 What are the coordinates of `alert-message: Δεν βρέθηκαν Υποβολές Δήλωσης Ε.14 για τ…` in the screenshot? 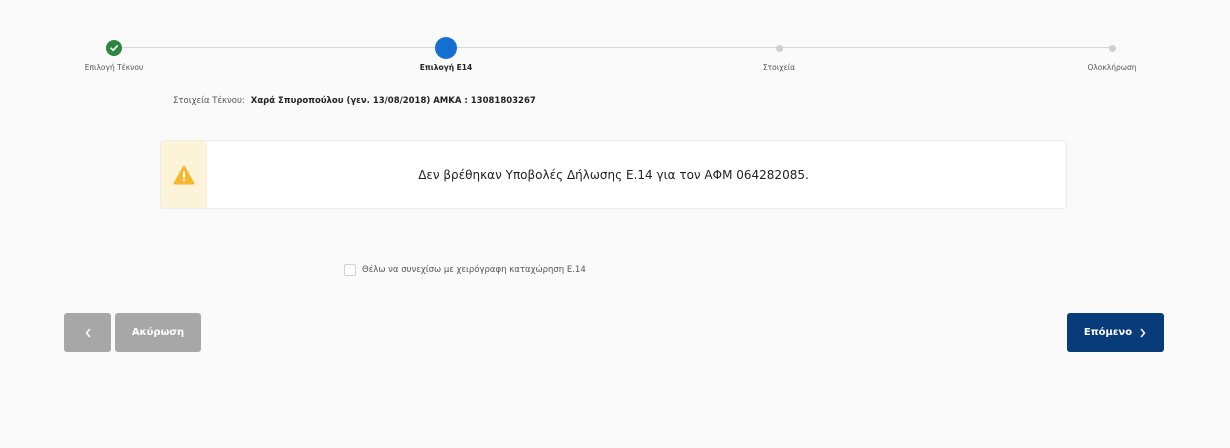 It's located at (613, 174).